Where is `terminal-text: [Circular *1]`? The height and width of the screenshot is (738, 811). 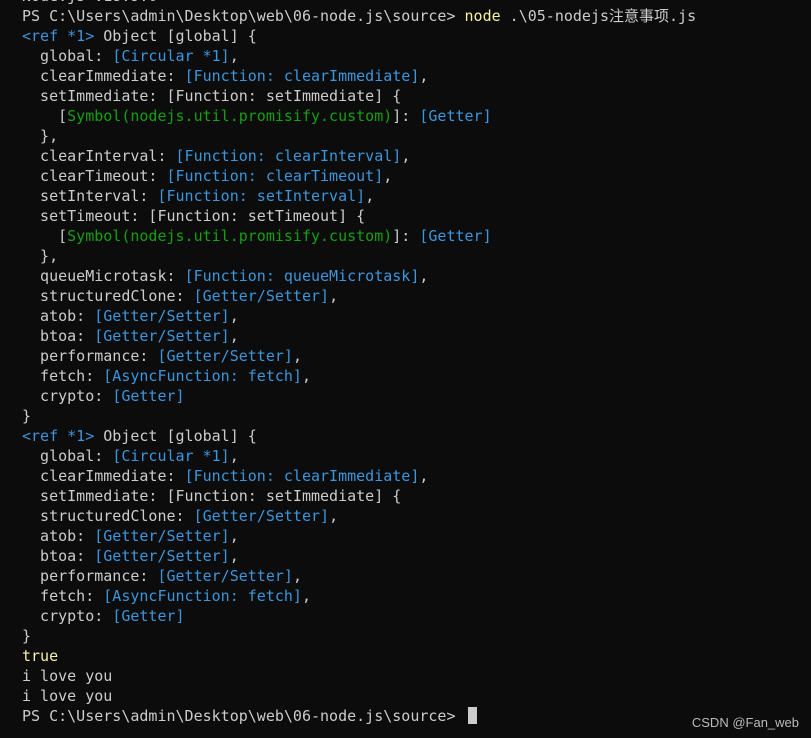 terminal-text: [Circular *1] is located at coordinates (171, 456).